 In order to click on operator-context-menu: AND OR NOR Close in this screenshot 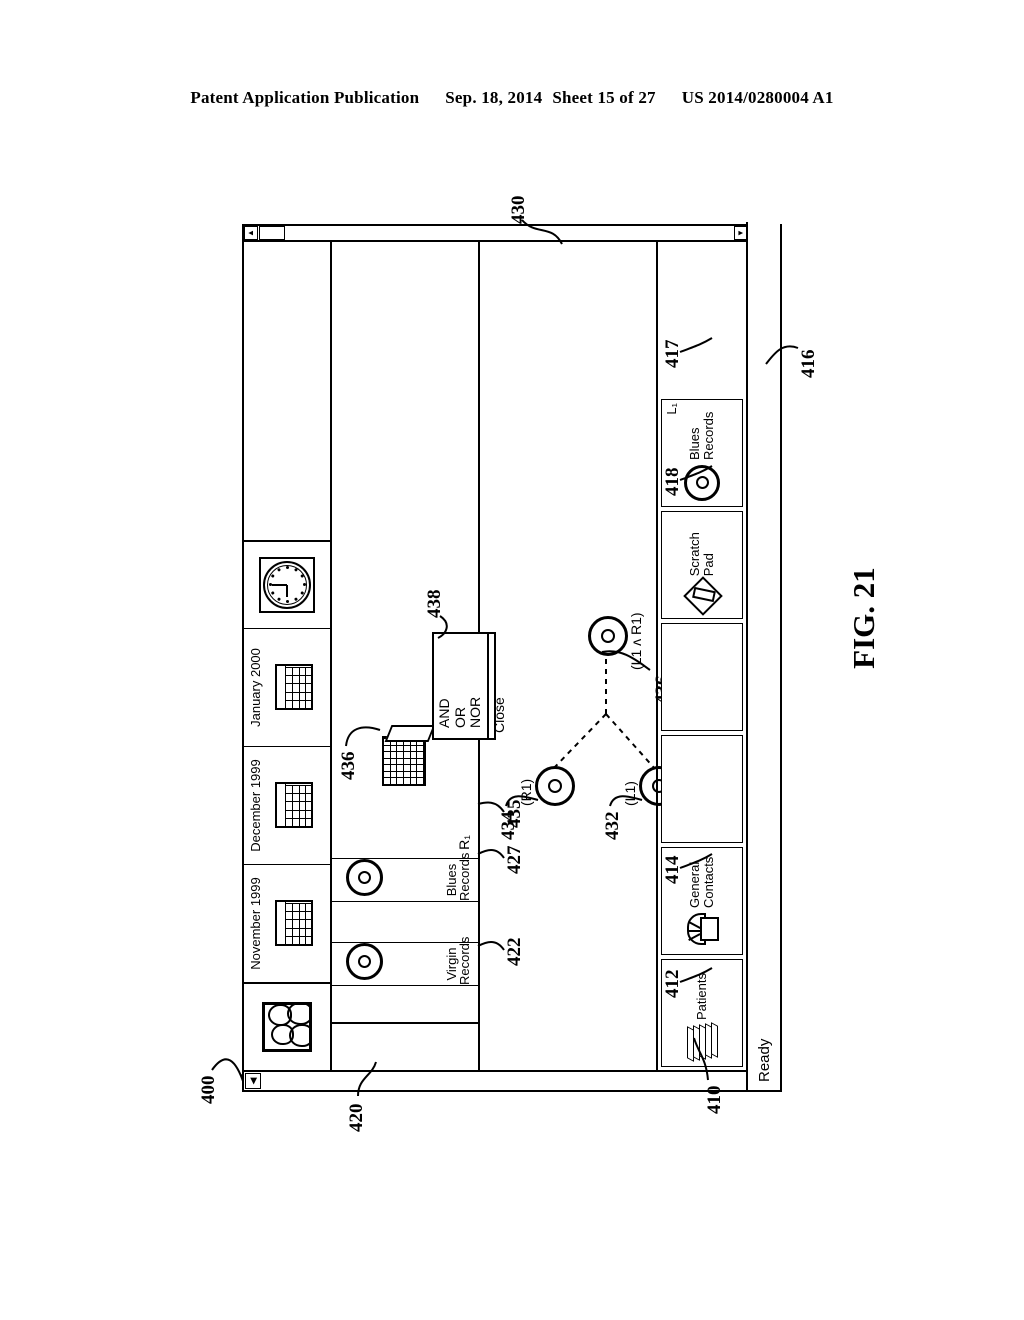, I will do `click(469, 686)`.